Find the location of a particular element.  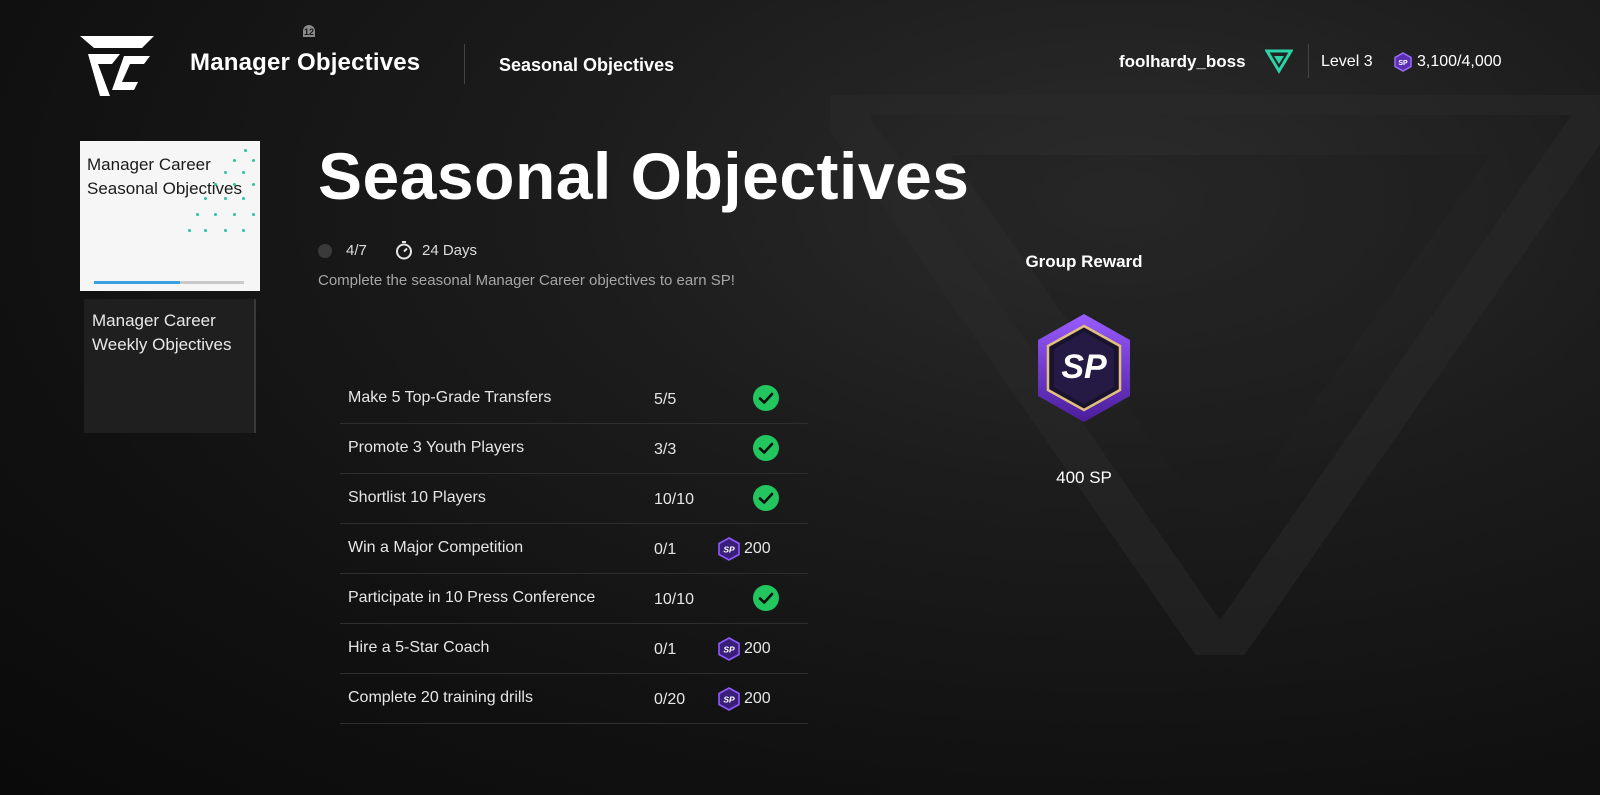

objective-row: Win a Major Competition 0/1 SP 200 is located at coordinates (574, 549).